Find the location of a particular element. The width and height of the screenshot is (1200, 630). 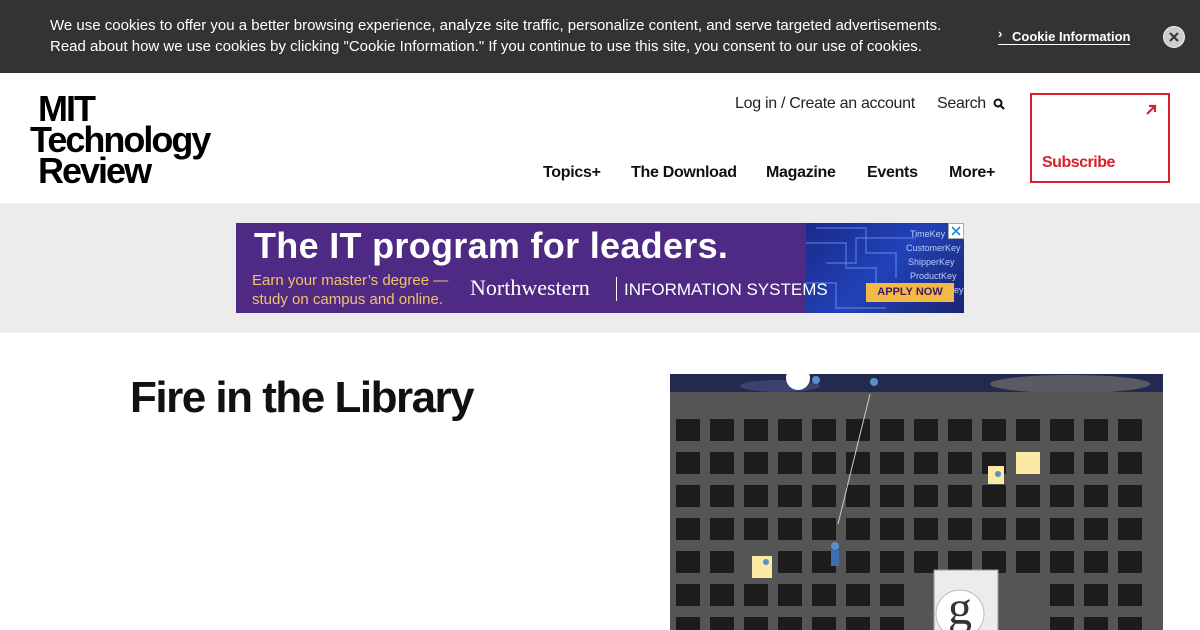

ad-subline-2: study on campus and online. is located at coordinates (347, 299).